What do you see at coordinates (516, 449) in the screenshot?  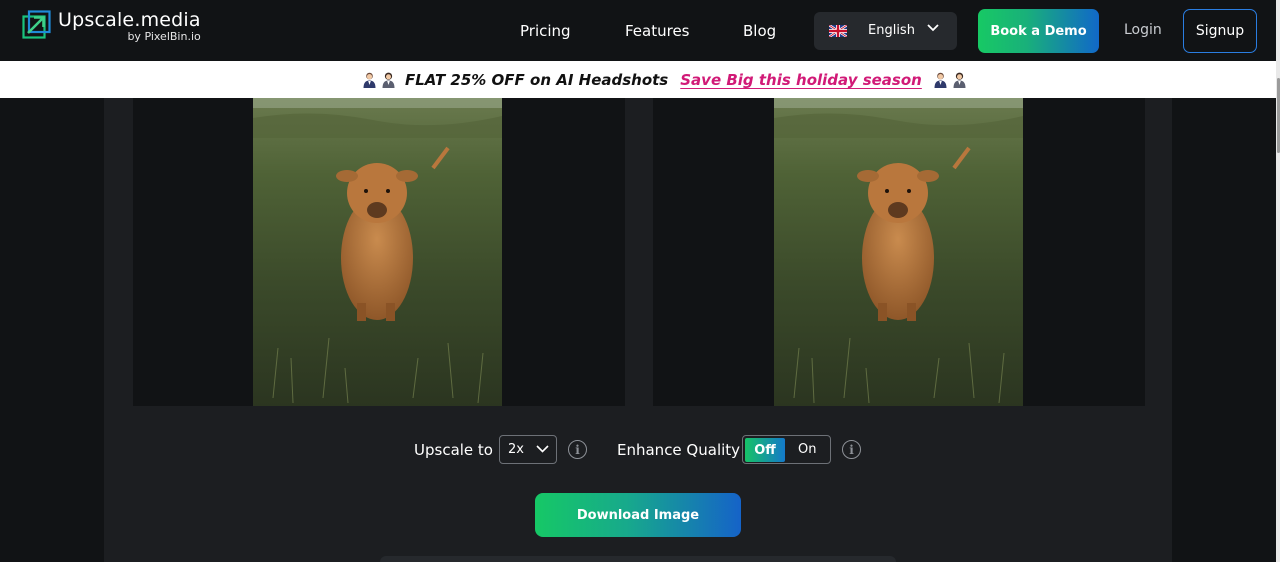 I see `upscale-factor-value: 2x` at bounding box center [516, 449].